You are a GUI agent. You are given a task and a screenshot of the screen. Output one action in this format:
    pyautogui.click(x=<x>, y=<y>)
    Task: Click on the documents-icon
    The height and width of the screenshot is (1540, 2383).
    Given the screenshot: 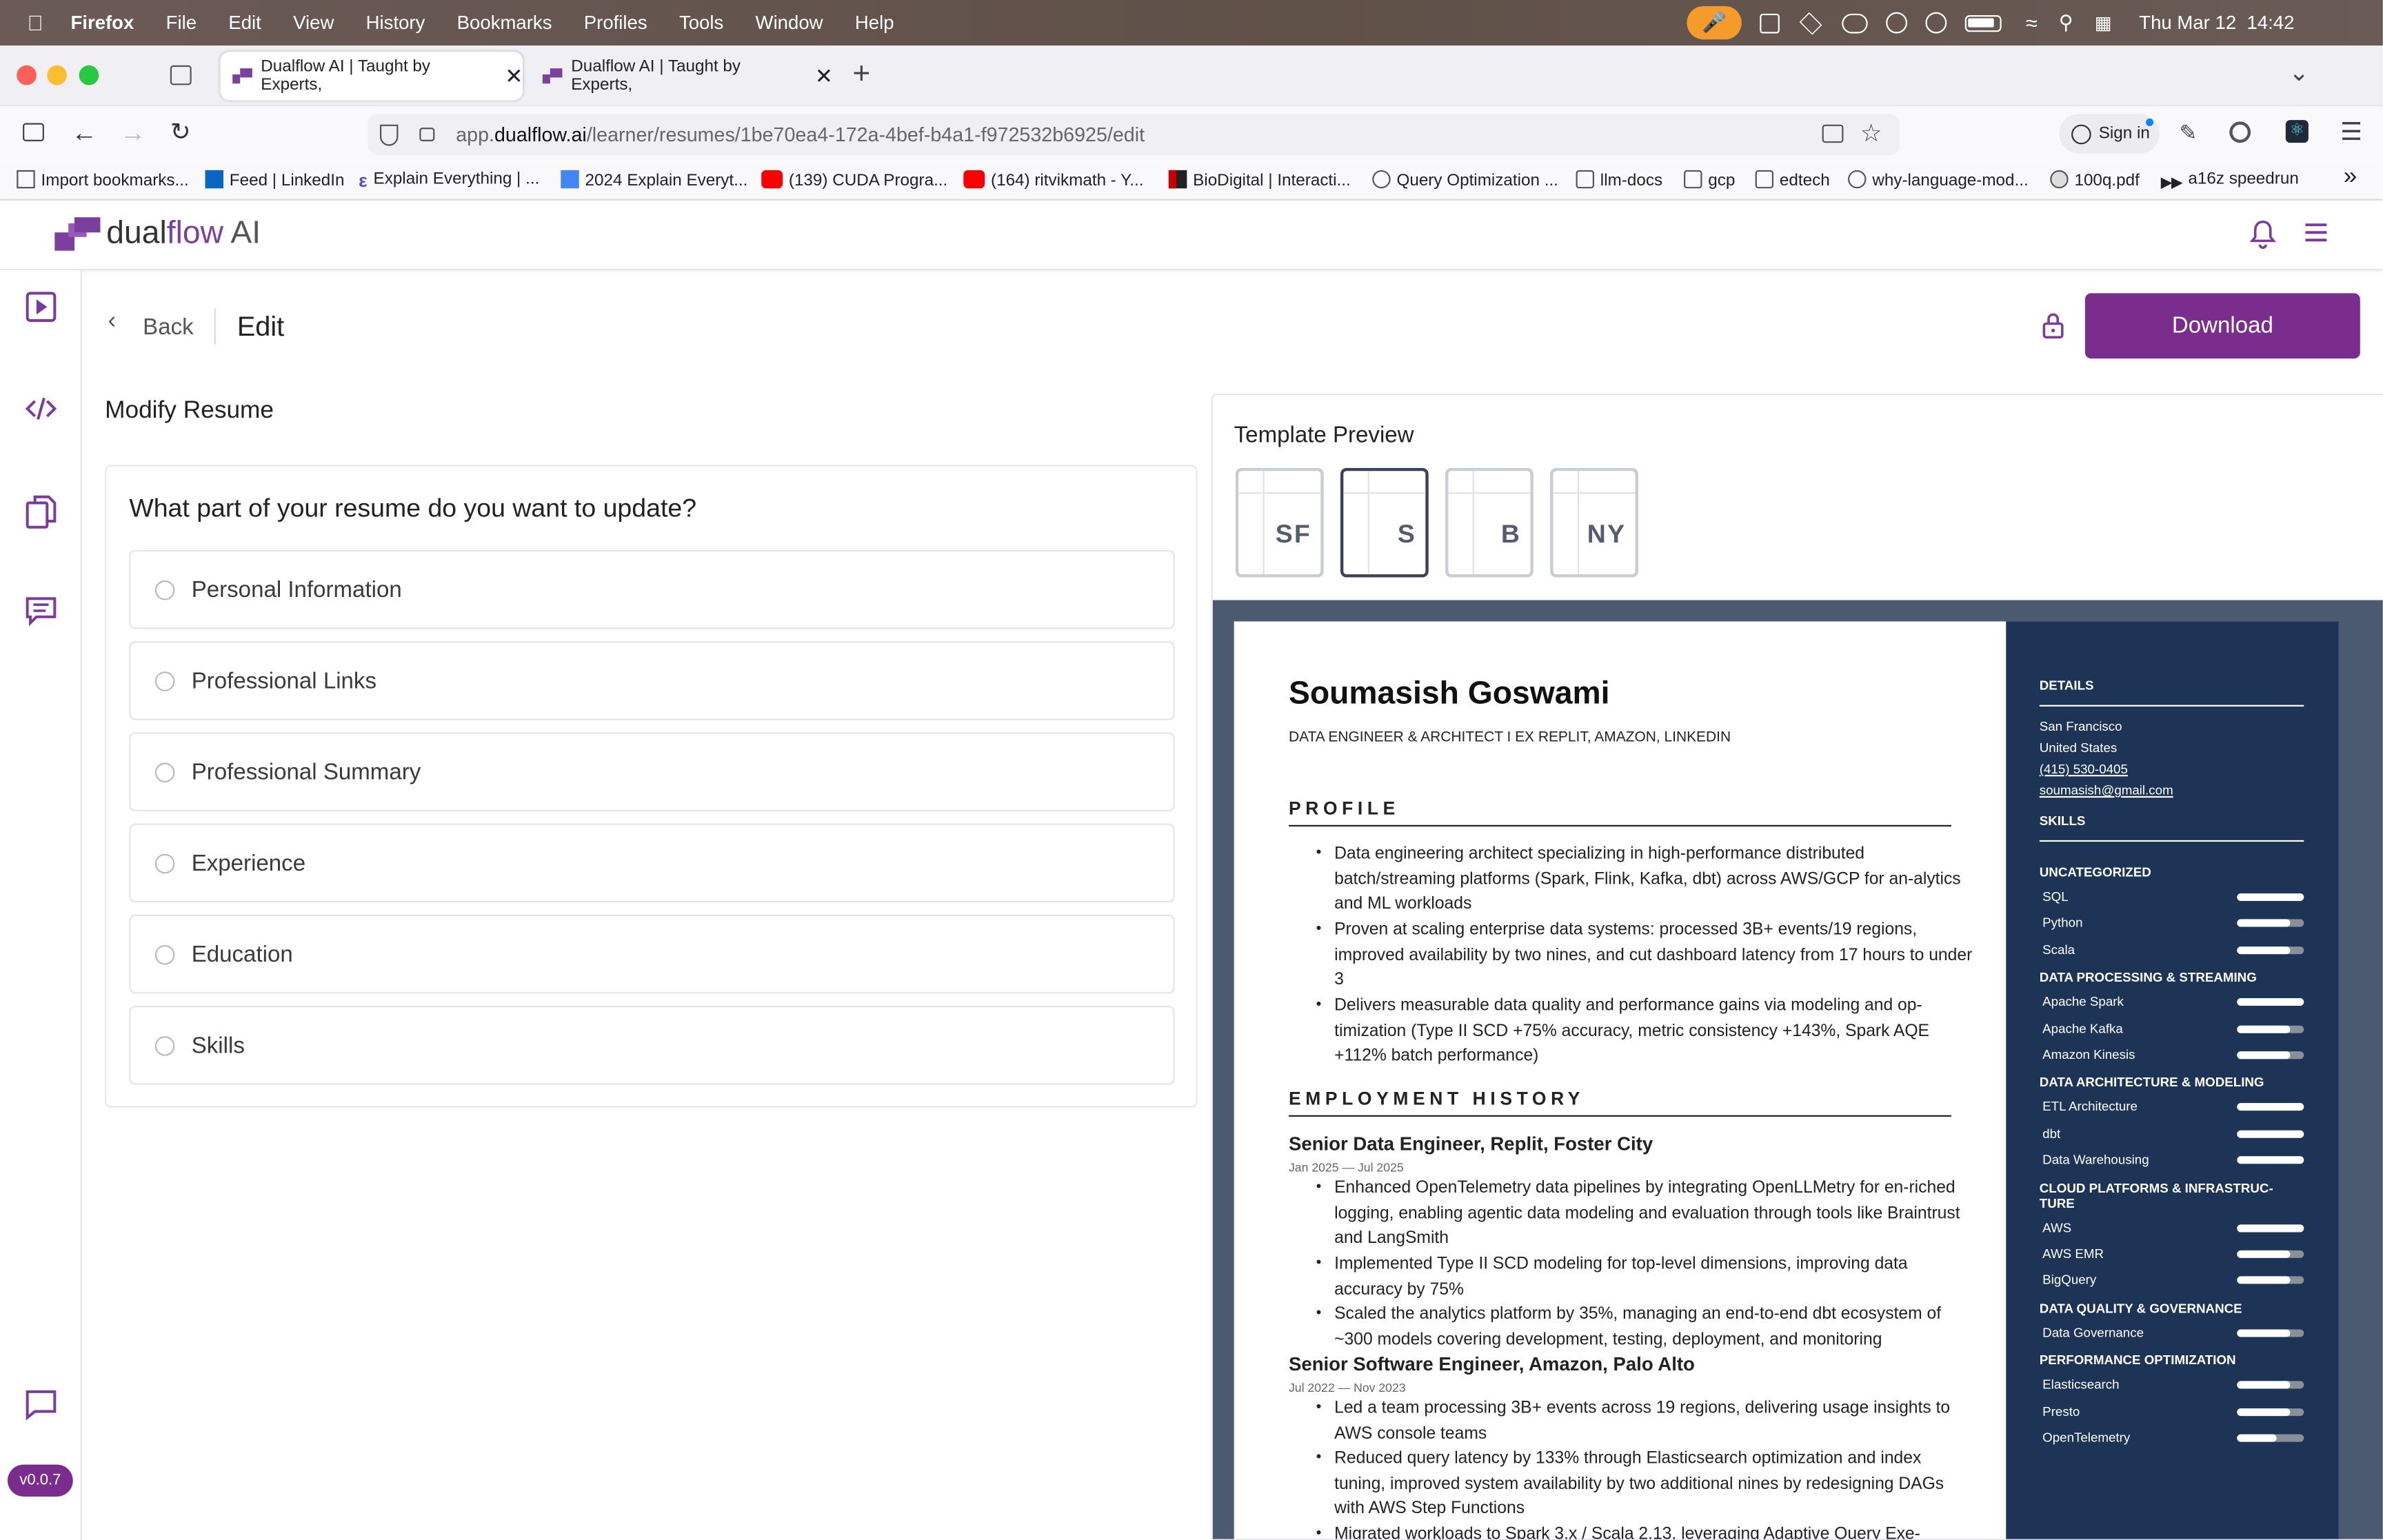 What is the action you would take?
    pyautogui.click(x=40, y=512)
    